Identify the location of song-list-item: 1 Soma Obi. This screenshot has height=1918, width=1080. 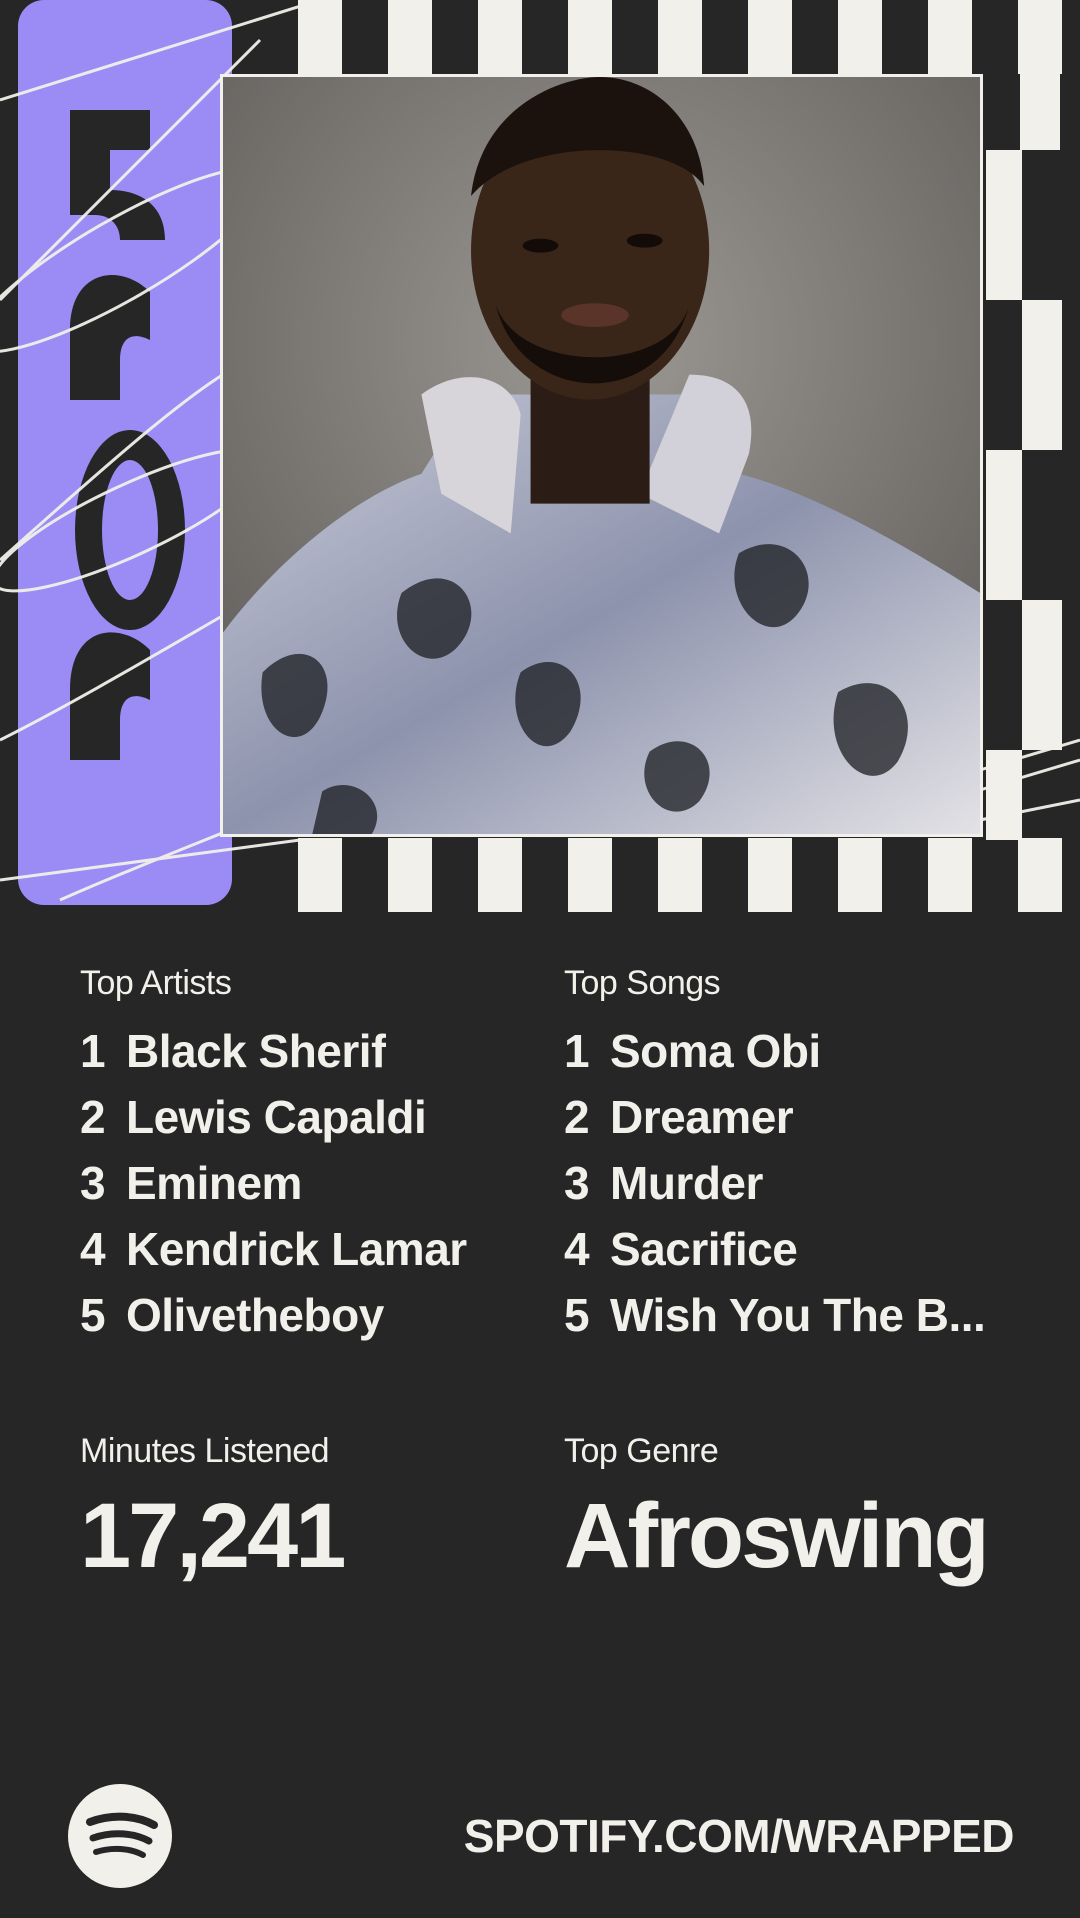
(794, 1057).